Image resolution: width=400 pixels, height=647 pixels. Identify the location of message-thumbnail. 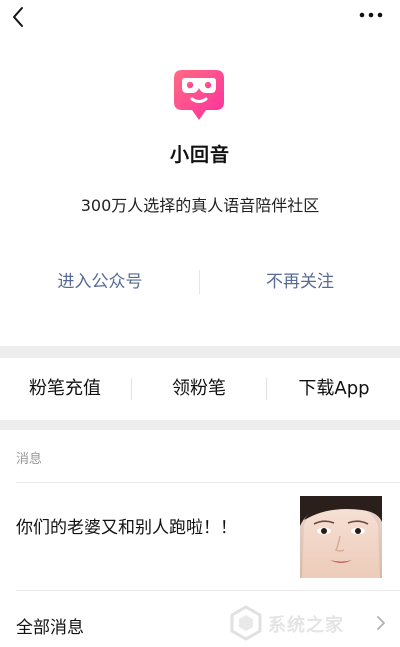
(341, 537).